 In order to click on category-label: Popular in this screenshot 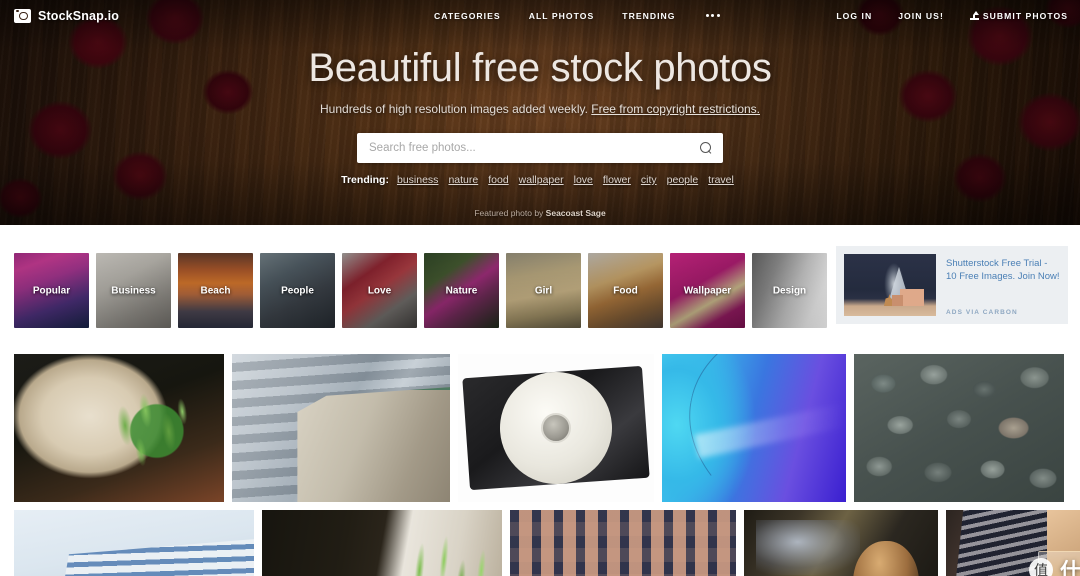, I will do `click(51, 290)`.